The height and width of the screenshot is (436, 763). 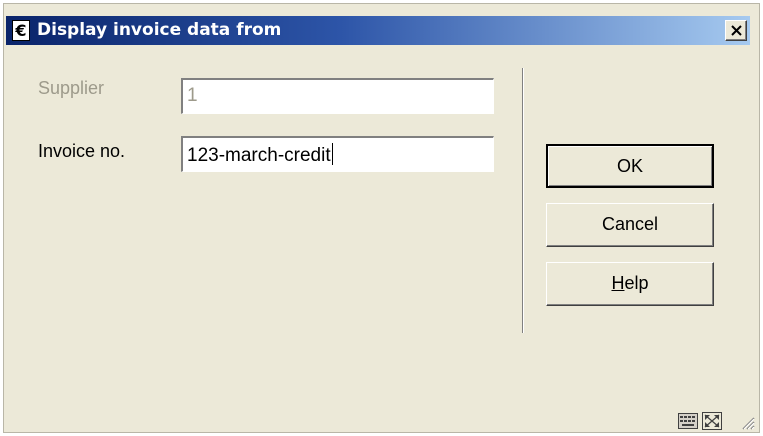 I want to click on invoice-no-label: Invoice no., so click(x=82, y=151).